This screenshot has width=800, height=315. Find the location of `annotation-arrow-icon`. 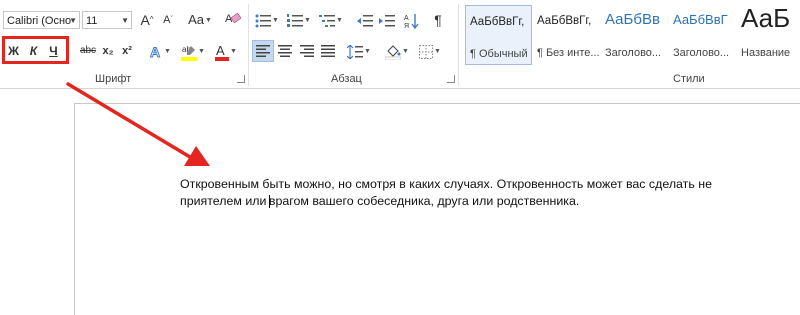

annotation-arrow-icon is located at coordinates (138, 124).